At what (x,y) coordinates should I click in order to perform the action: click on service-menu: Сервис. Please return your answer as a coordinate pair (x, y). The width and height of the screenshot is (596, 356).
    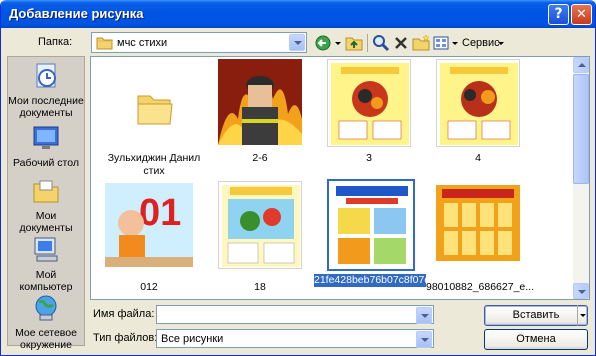
    Looking at the image, I should click on (481, 43).